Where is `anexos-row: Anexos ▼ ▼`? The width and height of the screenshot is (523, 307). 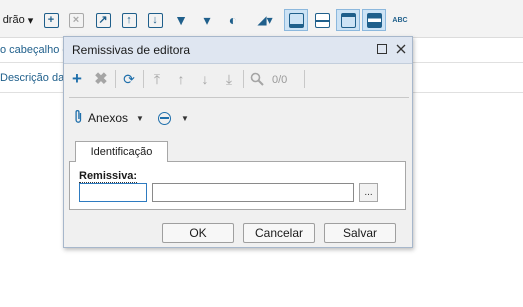
anexos-row: Anexos ▼ ▼ is located at coordinates (131, 118).